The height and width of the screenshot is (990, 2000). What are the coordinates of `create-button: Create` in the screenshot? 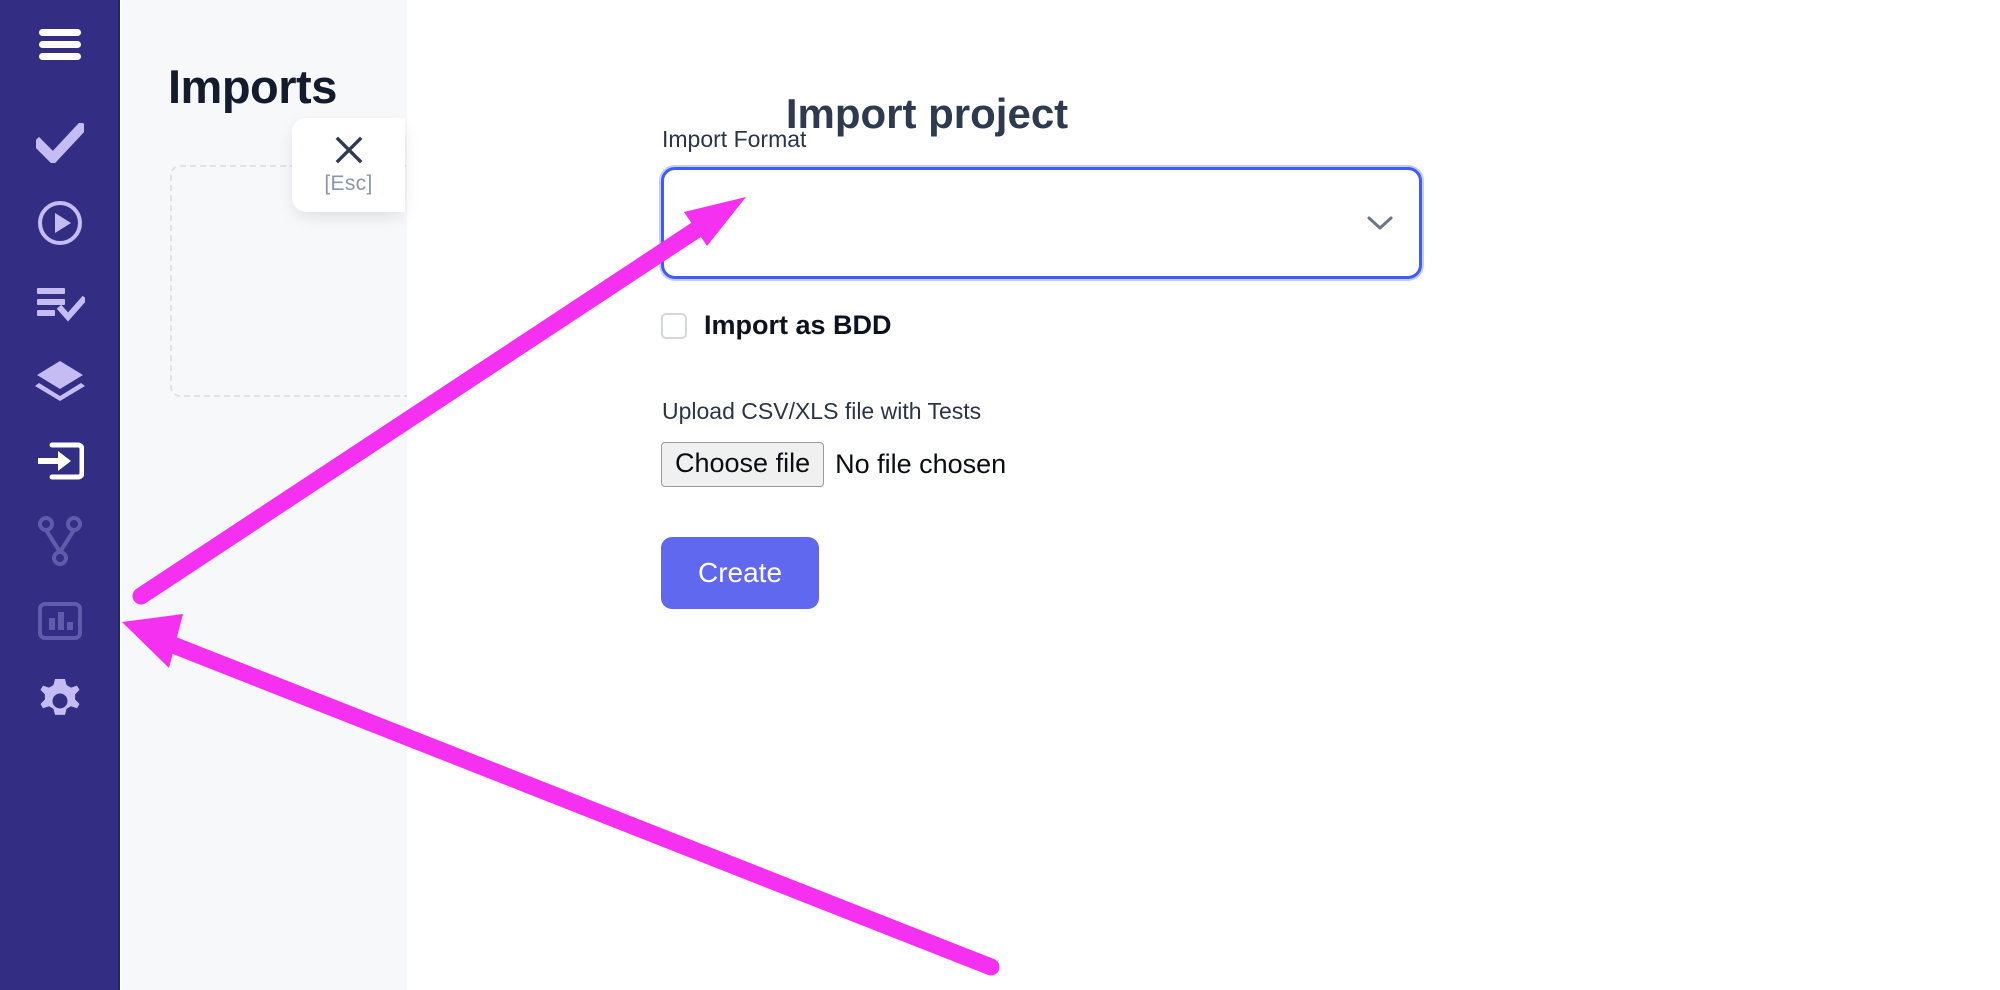 It's located at (740, 573).